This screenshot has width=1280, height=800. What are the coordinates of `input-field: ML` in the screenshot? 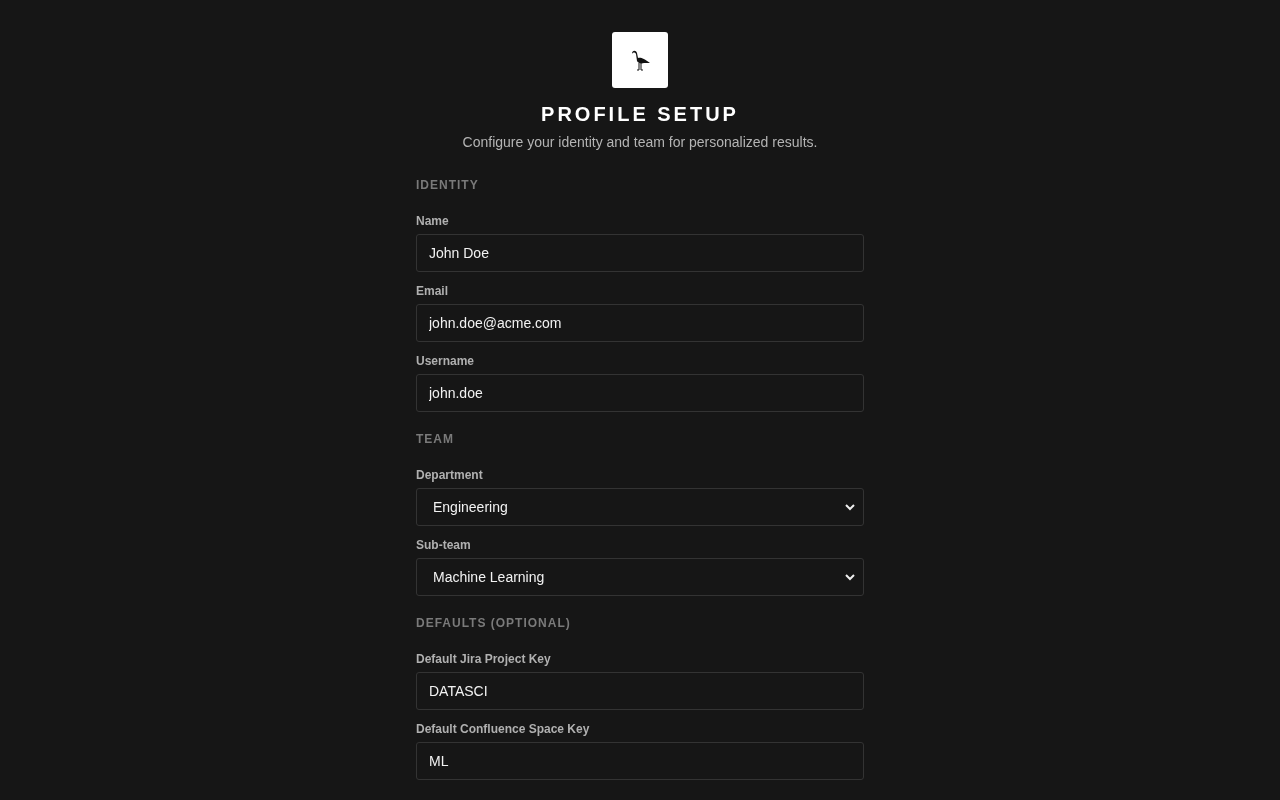 It's located at (640, 761).